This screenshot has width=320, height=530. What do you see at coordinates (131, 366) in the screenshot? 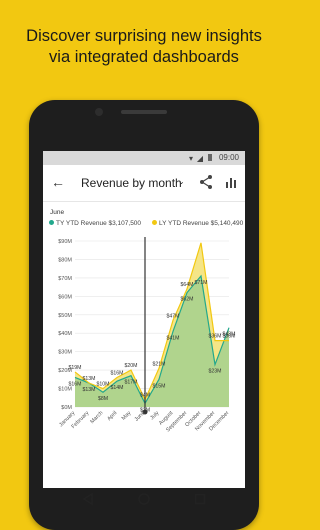
I see `data-label: $20M` at bounding box center [131, 366].